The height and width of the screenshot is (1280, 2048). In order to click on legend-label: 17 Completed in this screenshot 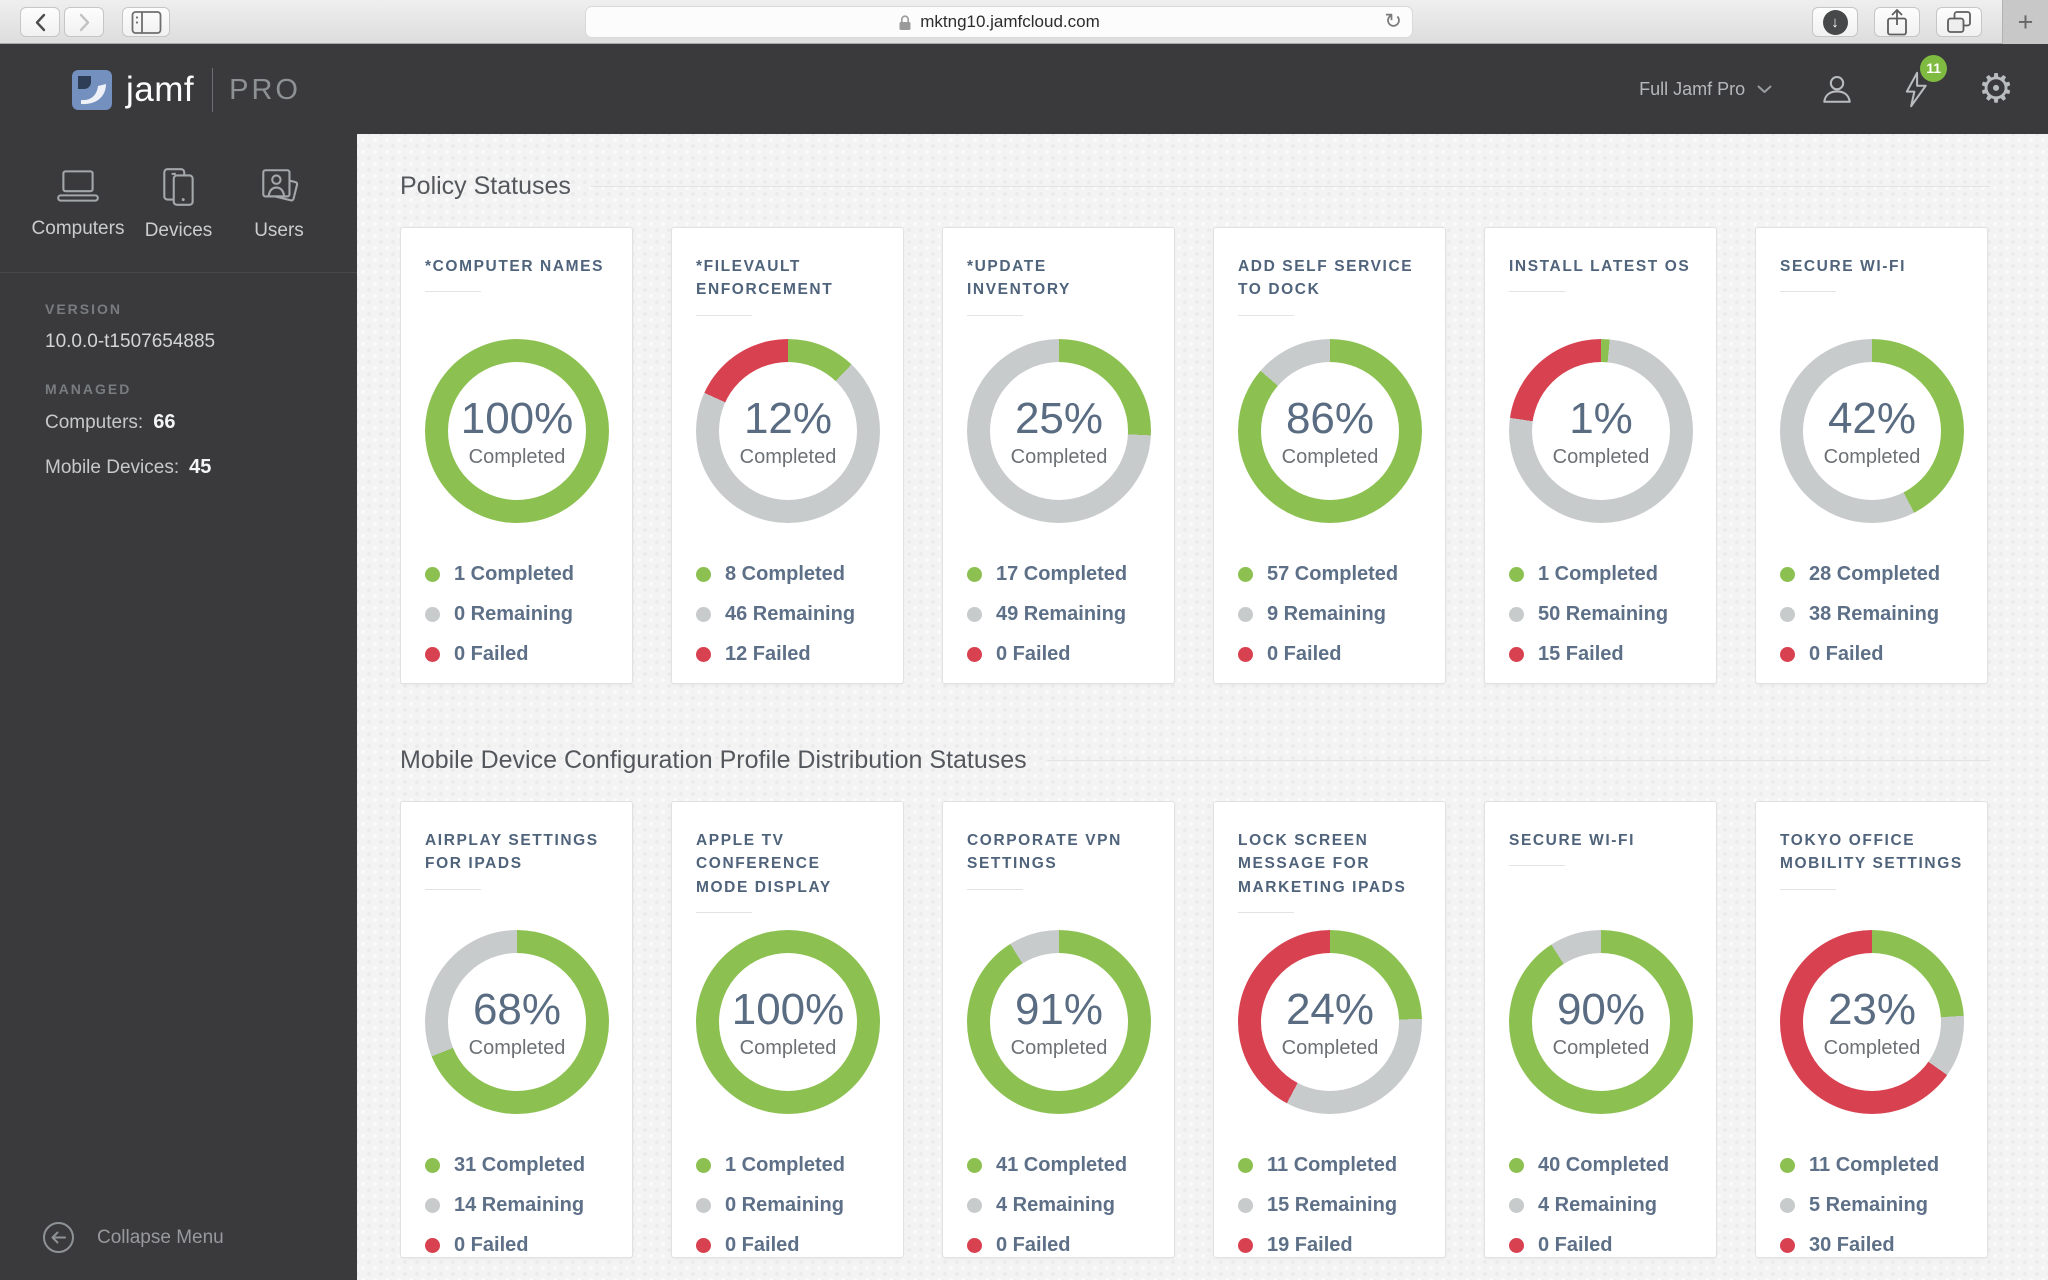, I will do `click(1062, 574)`.